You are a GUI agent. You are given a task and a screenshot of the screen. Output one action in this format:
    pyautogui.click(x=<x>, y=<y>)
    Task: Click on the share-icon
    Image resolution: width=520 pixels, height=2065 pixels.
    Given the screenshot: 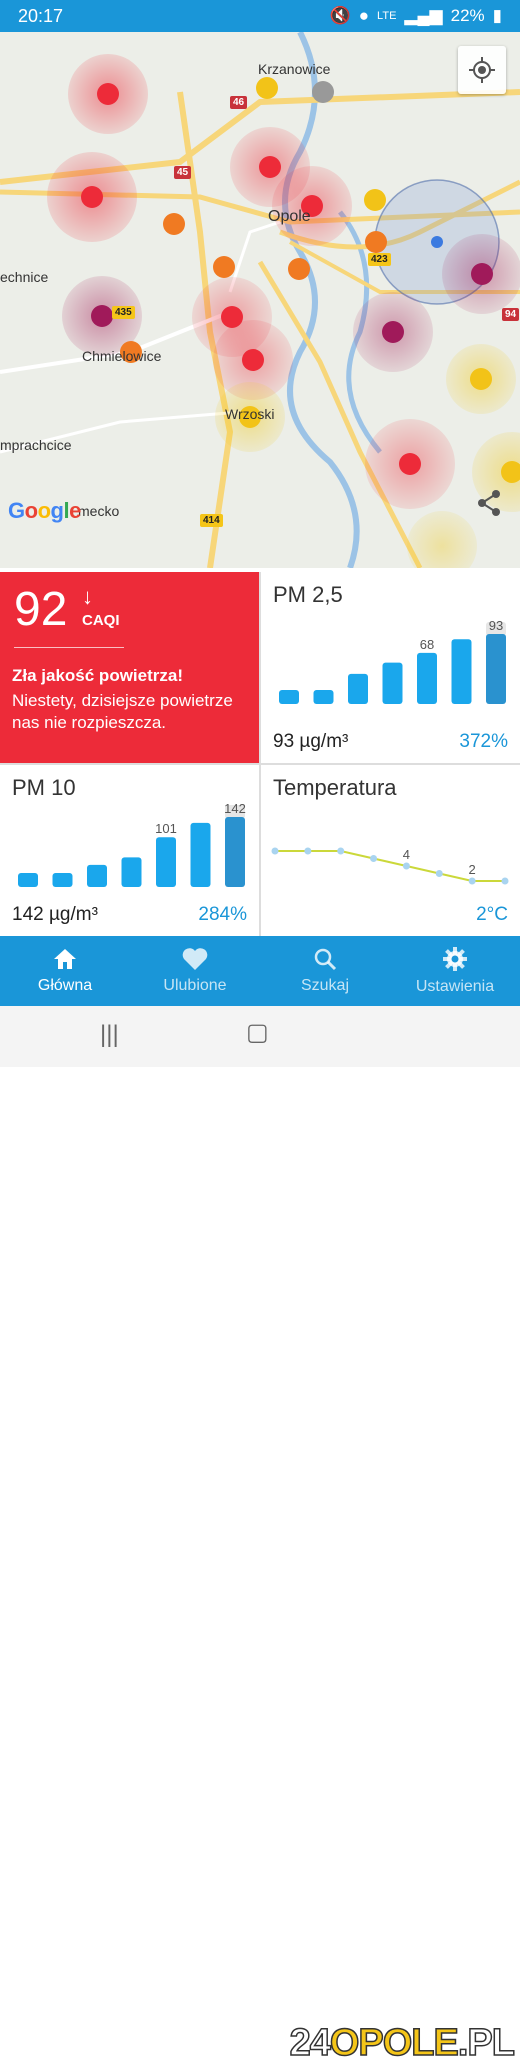 What is the action you would take?
    pyautogui.click(x=489, y=503)
    